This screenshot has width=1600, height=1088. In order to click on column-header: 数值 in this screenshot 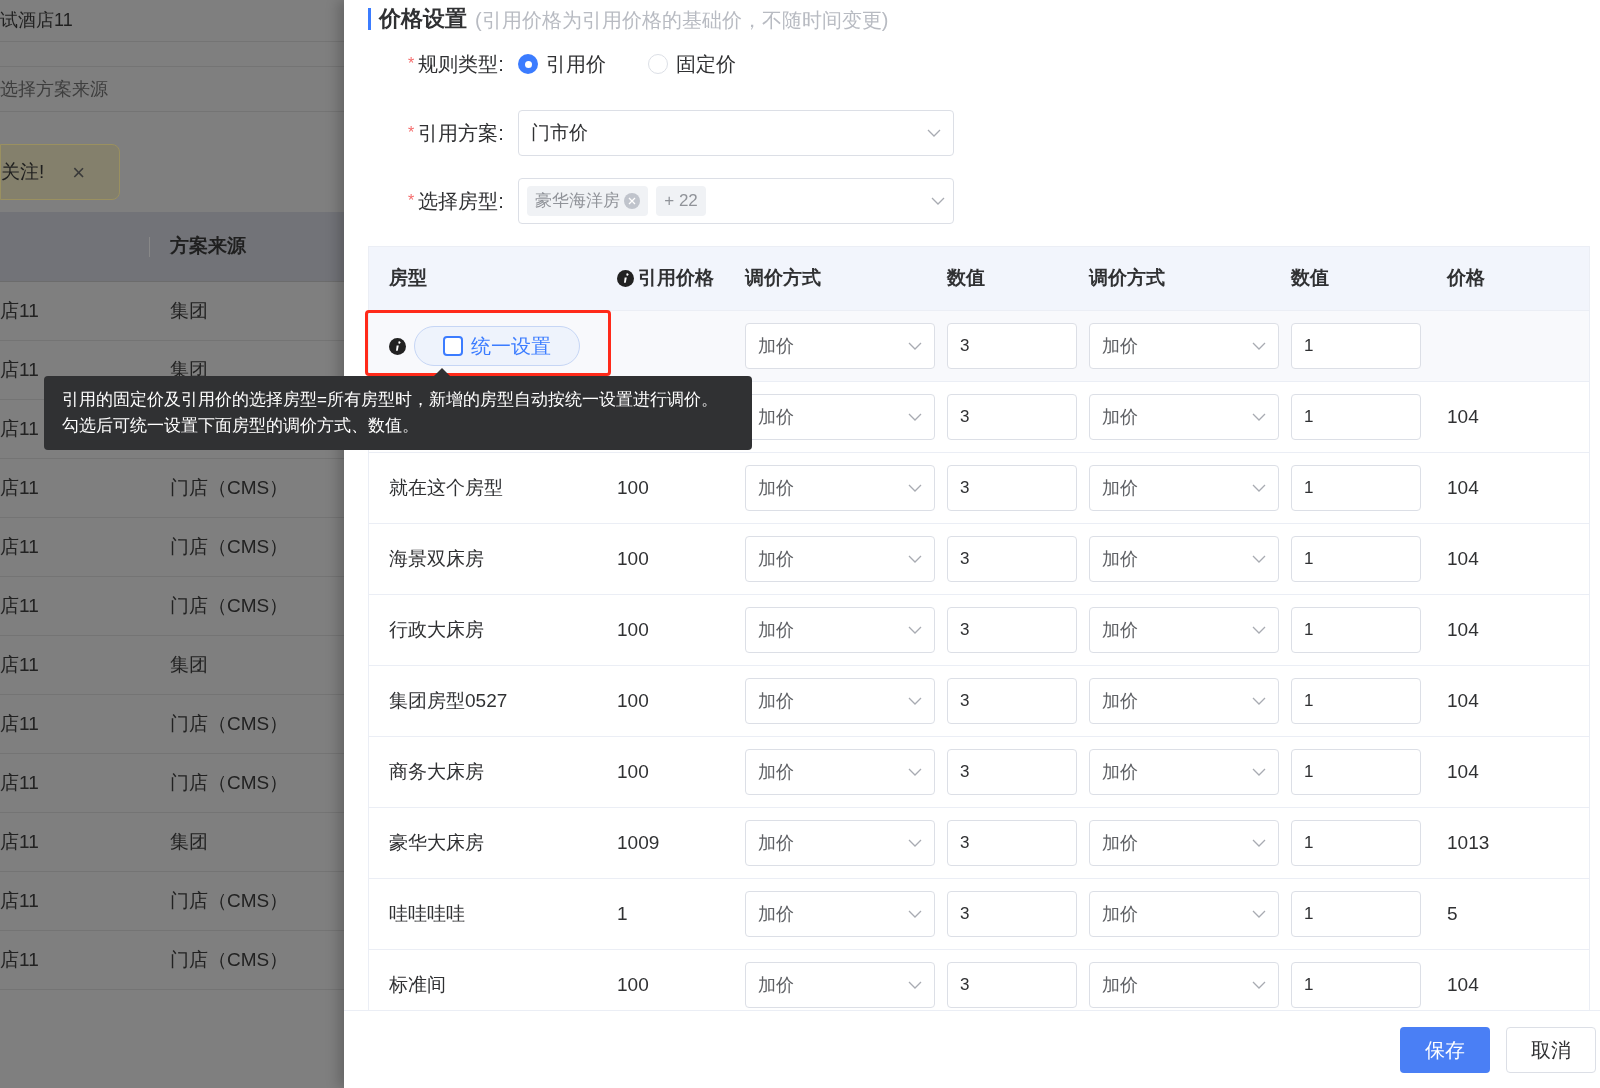, I will do `click(1310, 278)`.